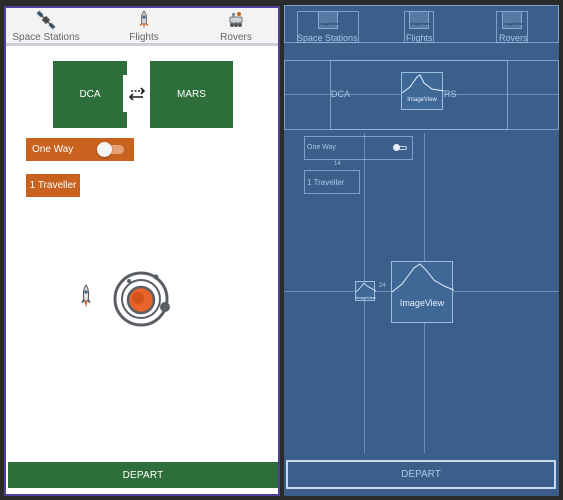  Describe the element at coordinates (141, 299) in the screenshot. I see `planet-orbit-icon` at that location.